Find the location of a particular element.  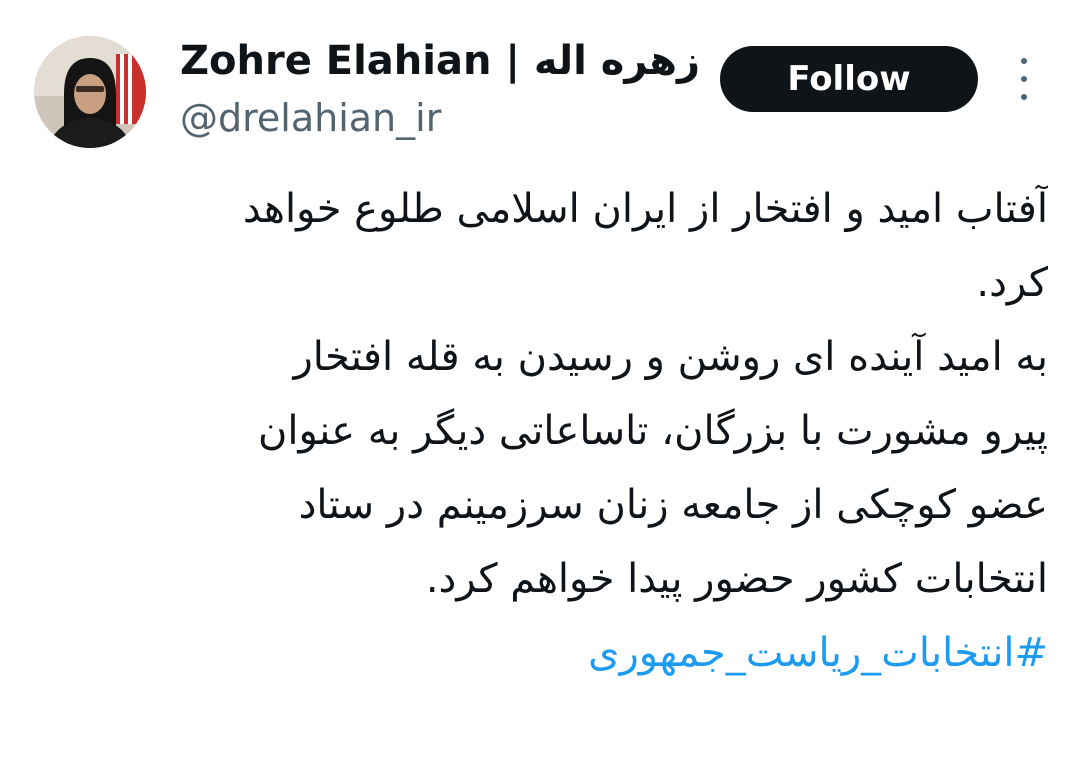

author-avatar is located at coordinates (90, 92).